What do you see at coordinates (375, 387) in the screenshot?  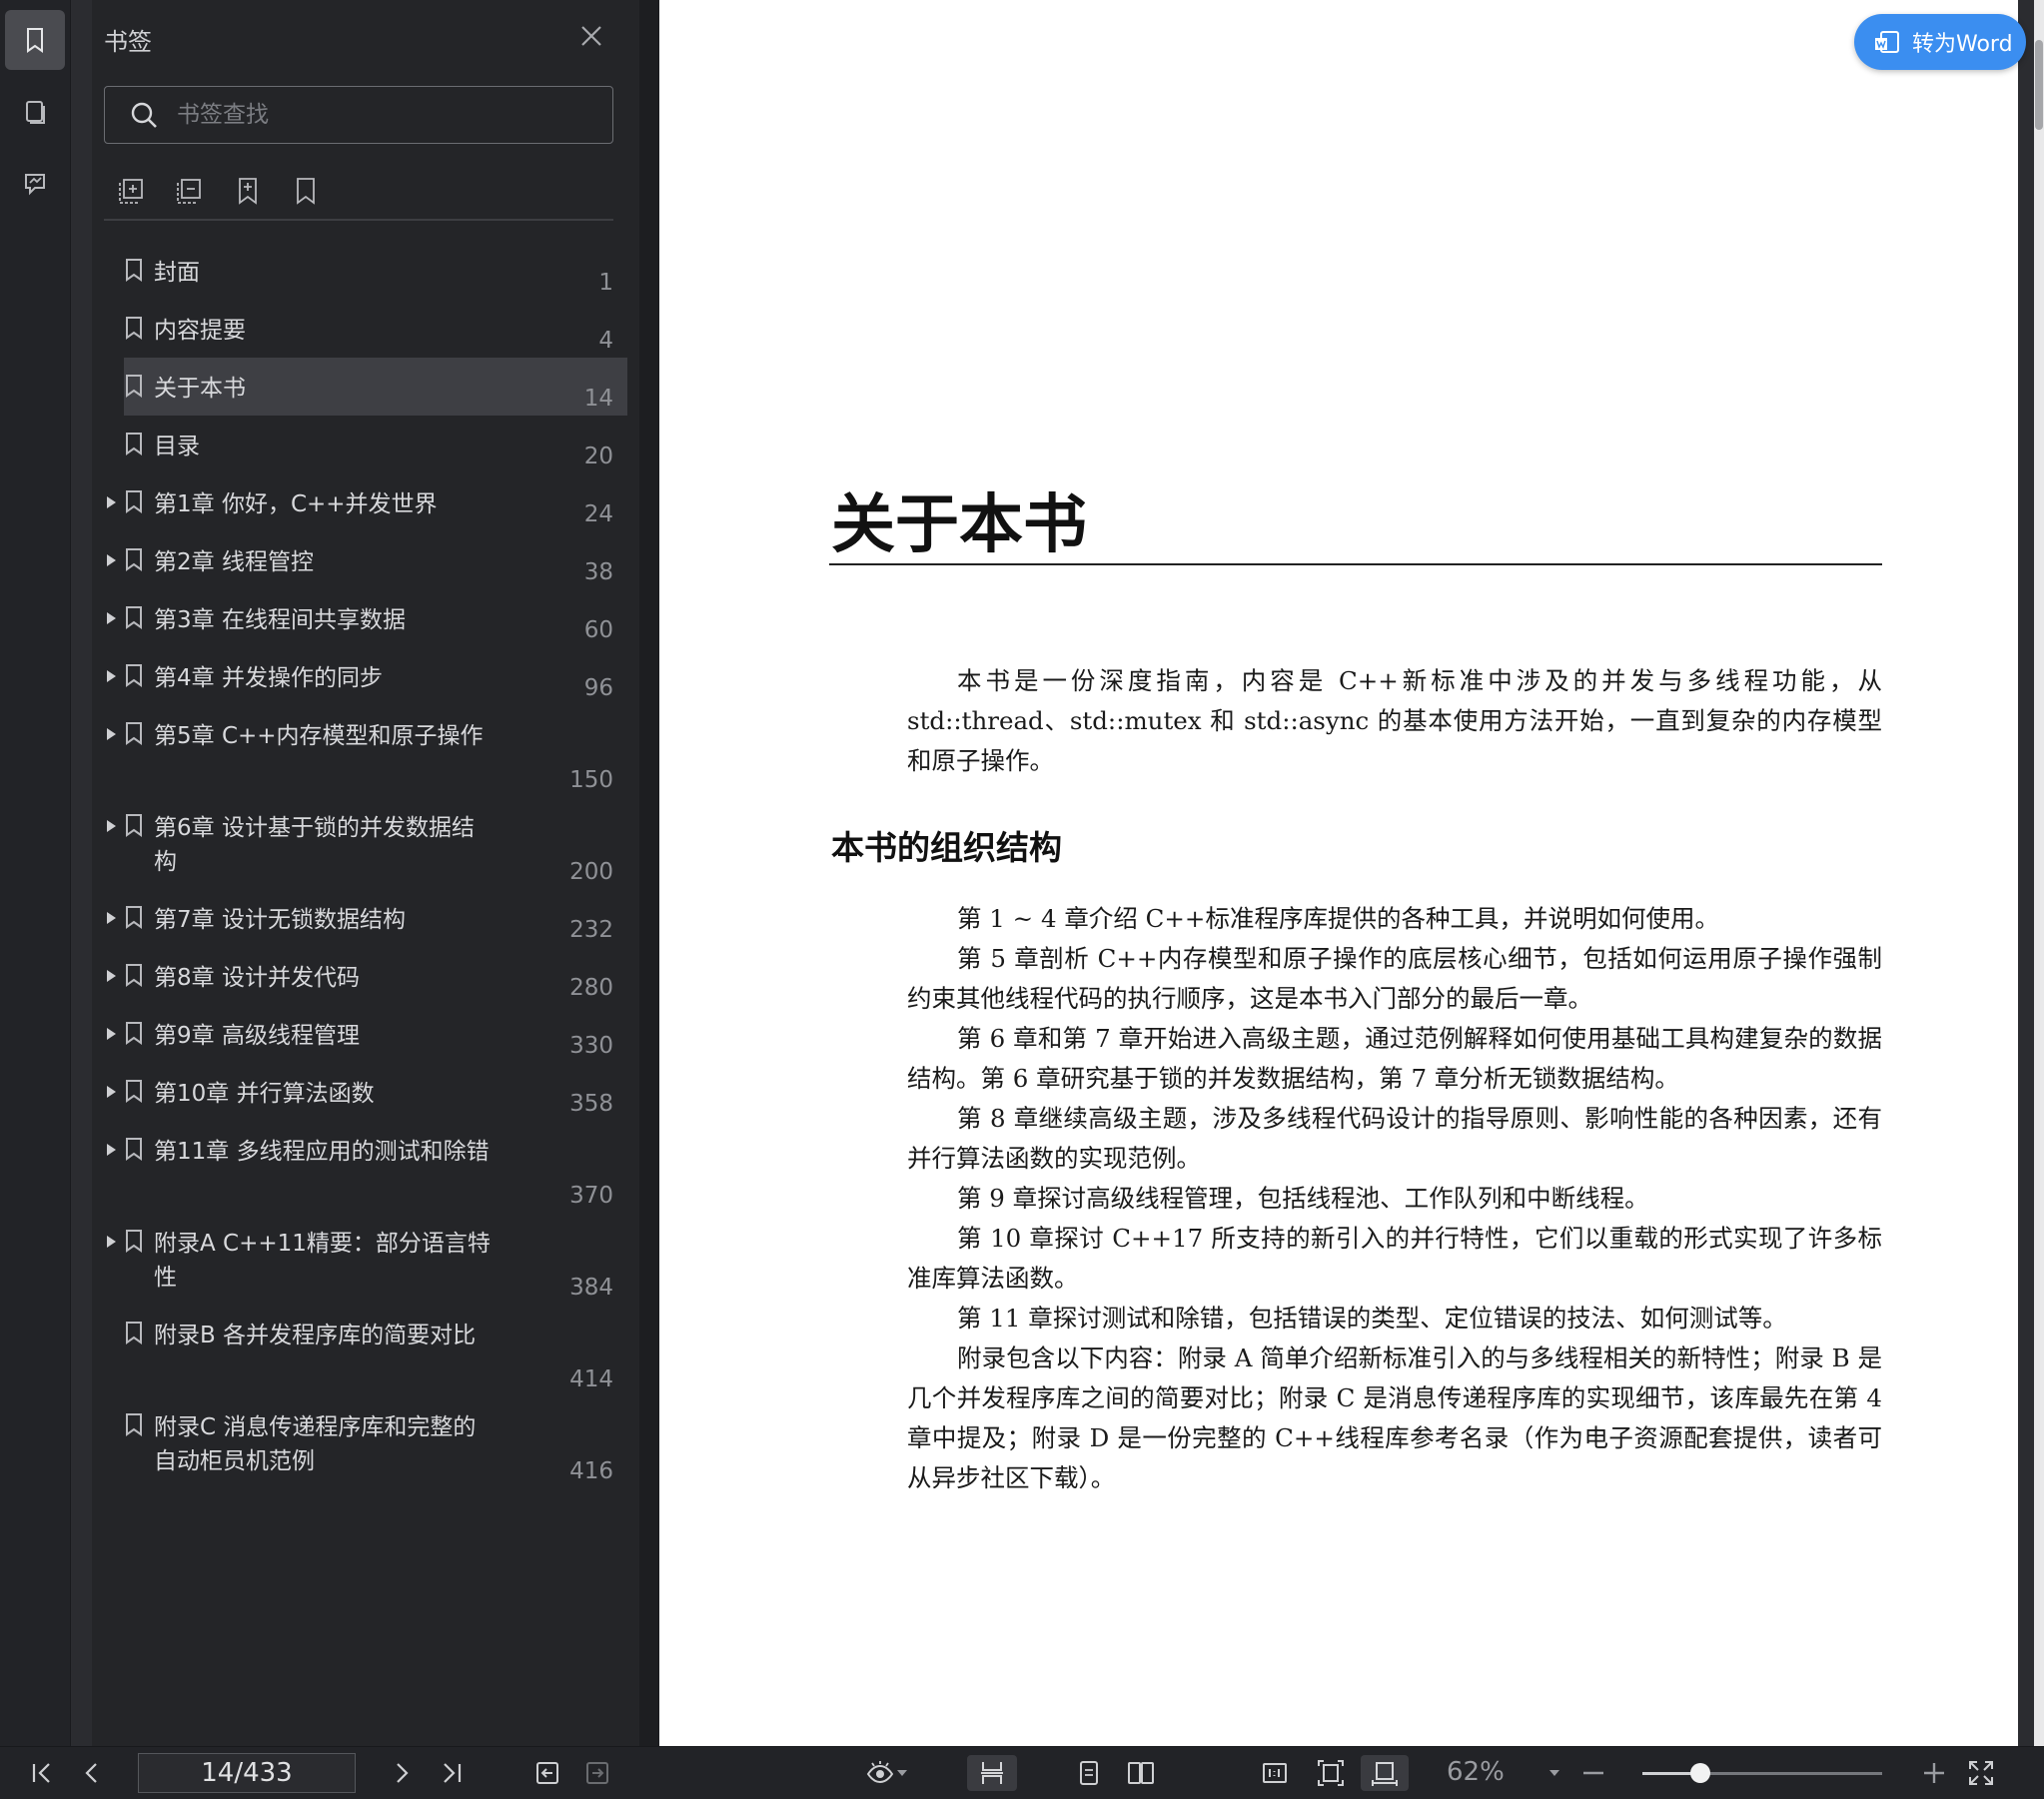 I see `bookmark-item: 关于本书 14` at bounding box center [375, 387].